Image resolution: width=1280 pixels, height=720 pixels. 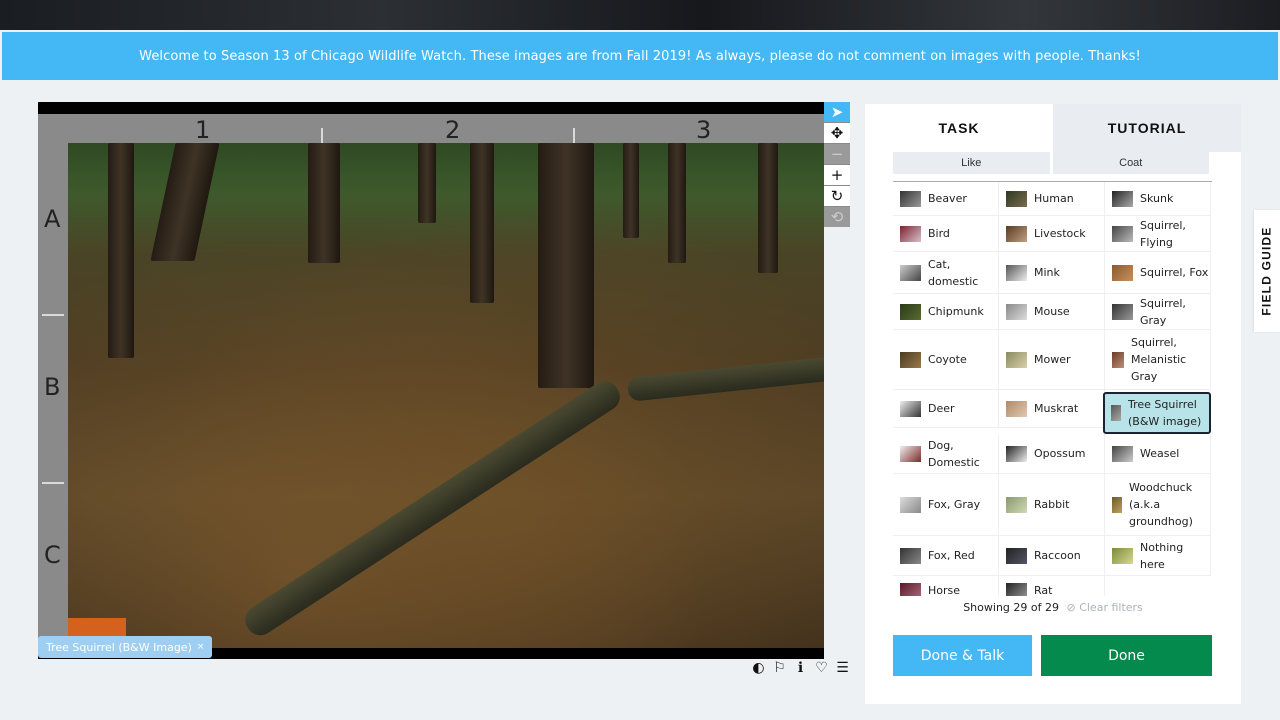 I want to click on choice-item: Rat, so click(x=1052, y=586).